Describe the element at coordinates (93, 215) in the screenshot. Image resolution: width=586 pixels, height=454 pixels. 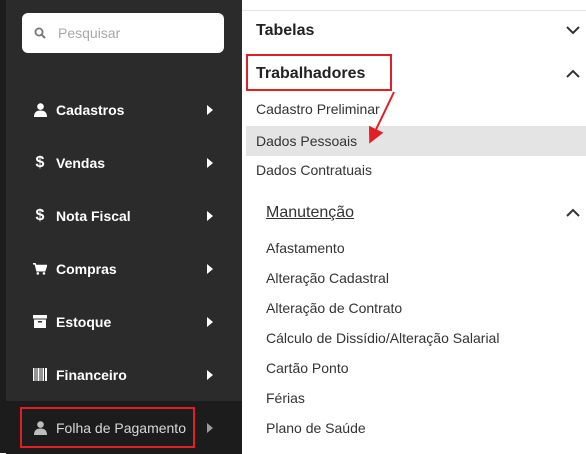
I see `sidebar-item-label: Nota Fiscal` at that location.